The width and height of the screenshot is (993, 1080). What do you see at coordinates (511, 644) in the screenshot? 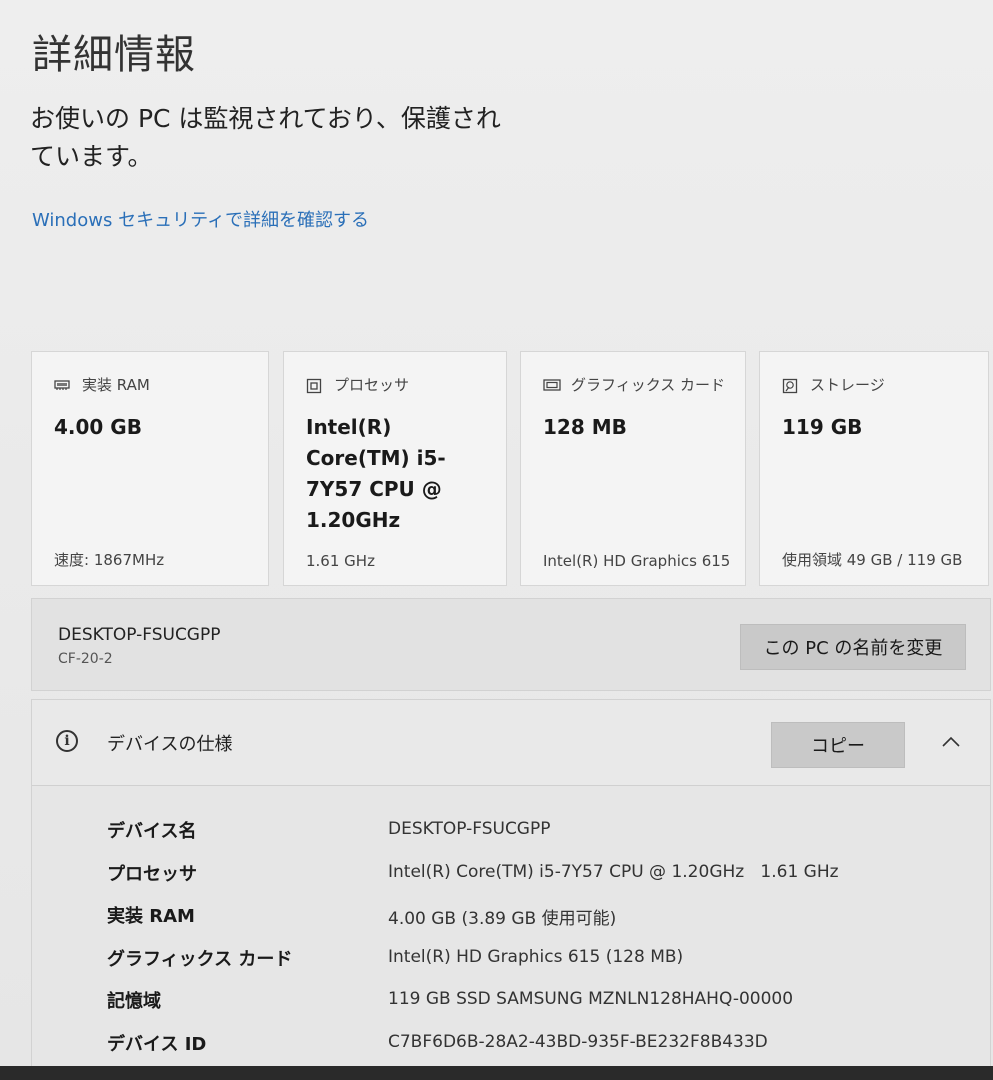
I see `pc-name-section: DESKTOP-FSUCGPP CF-20-2 この PC の名前を変更` at bounding box center [511, 644].